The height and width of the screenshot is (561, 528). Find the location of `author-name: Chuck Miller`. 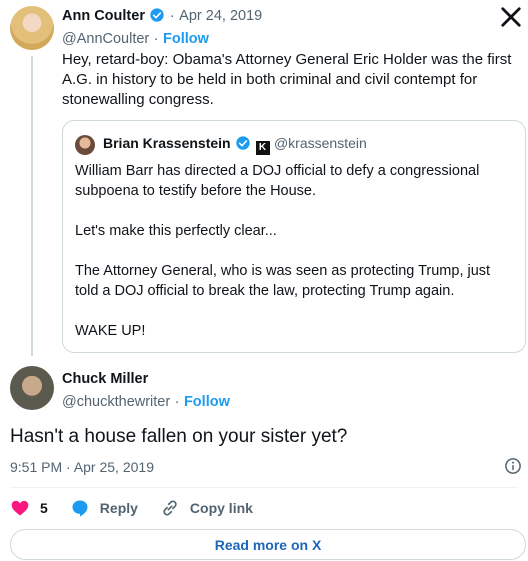

author-name: Chuck Miller is located at coordinates (105, 379).